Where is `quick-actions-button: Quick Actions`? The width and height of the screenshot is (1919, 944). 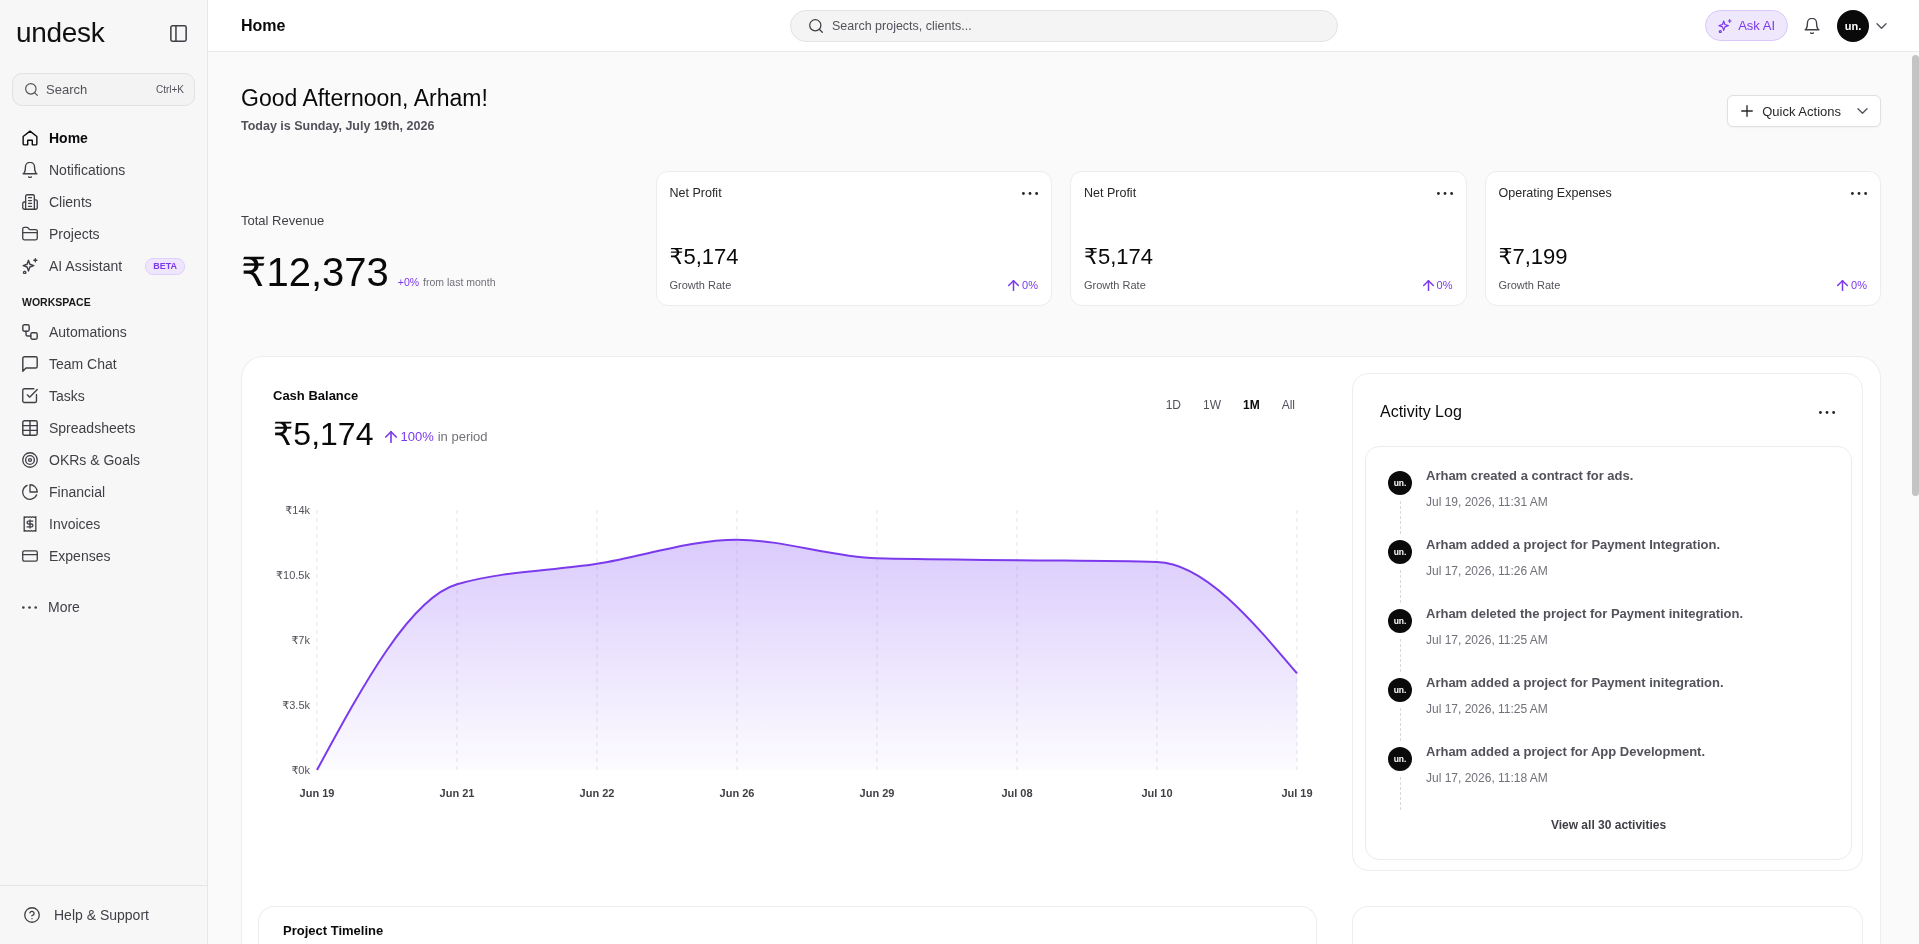
quick-actions-button: Quick Actions is located at coordinates (1804, 111).